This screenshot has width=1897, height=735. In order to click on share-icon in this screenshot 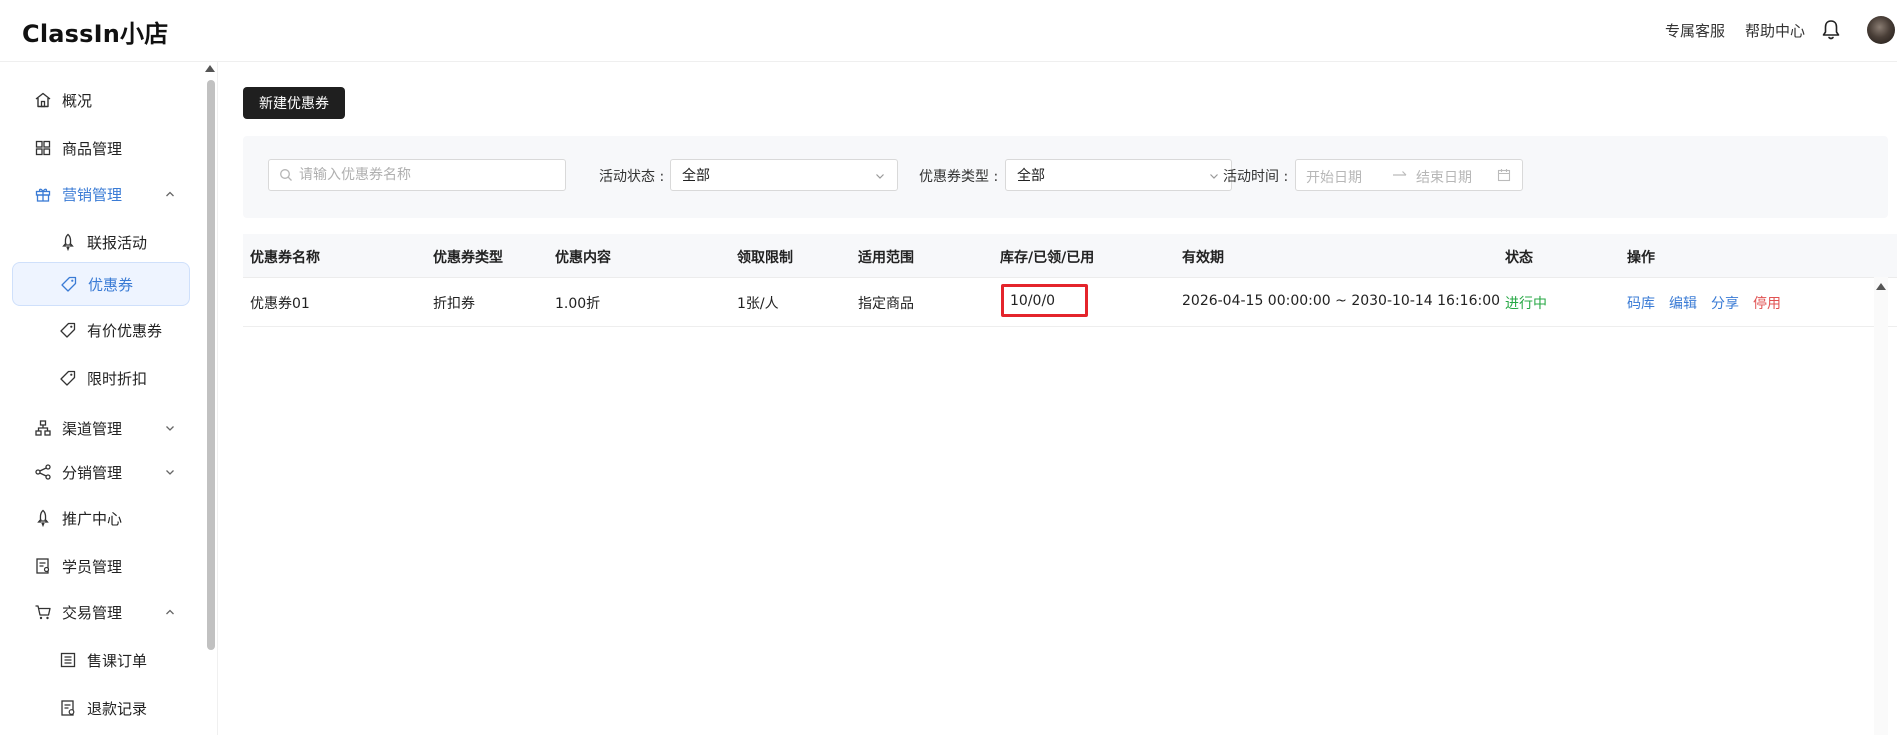, I will do `click(43, 472)`.